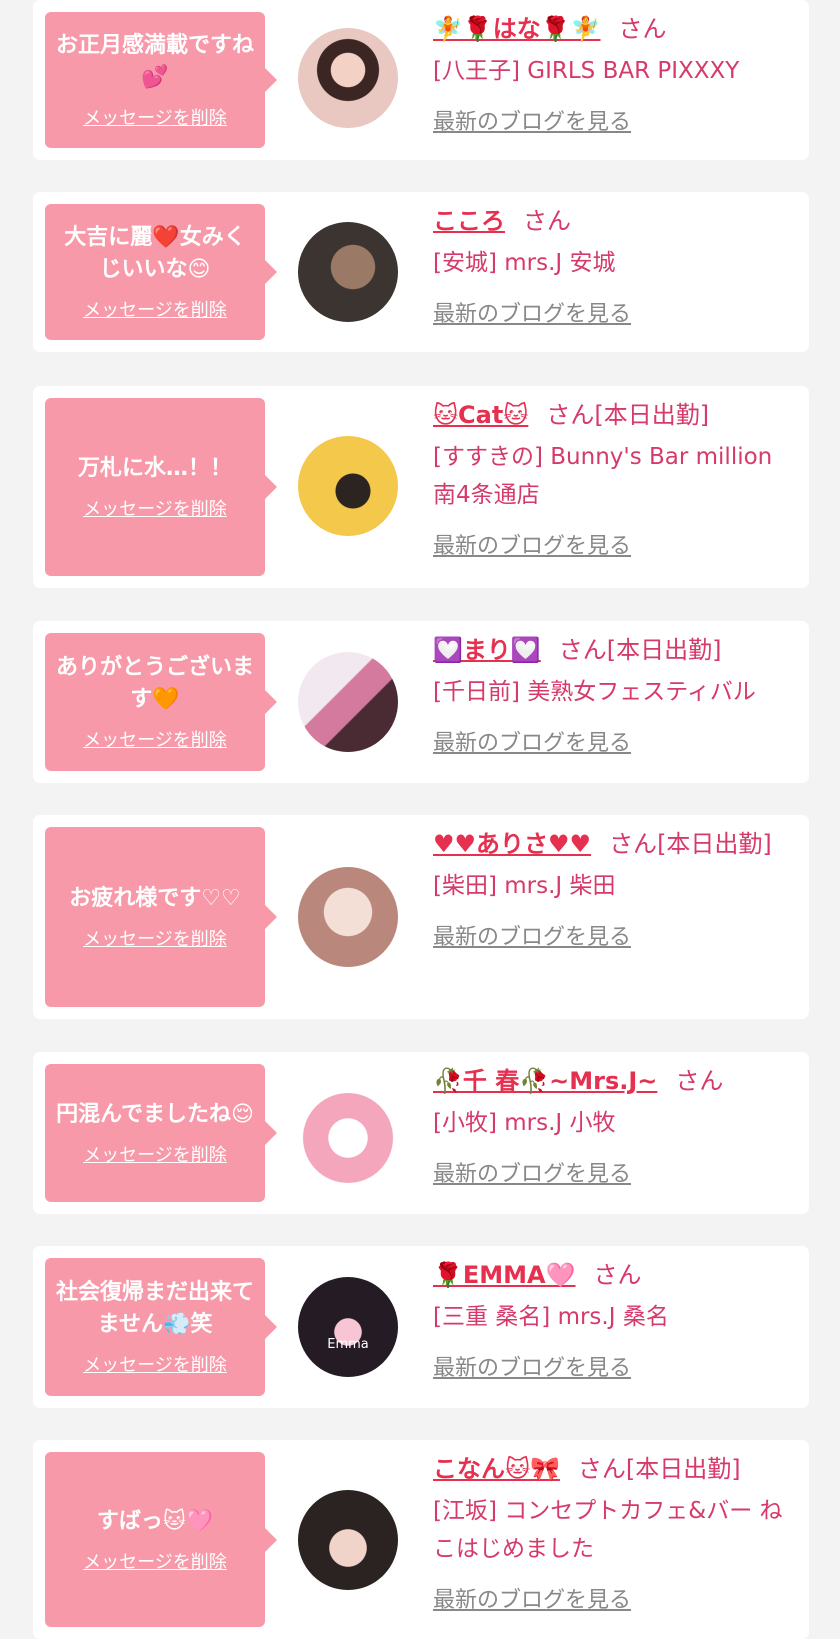  What do you see at coordinates (608, 1530) in the screenshot?
I see `shop-name: [江坂] コンセプトカフェ&バー ねこはじめました` at bounding box center [608, 1530].